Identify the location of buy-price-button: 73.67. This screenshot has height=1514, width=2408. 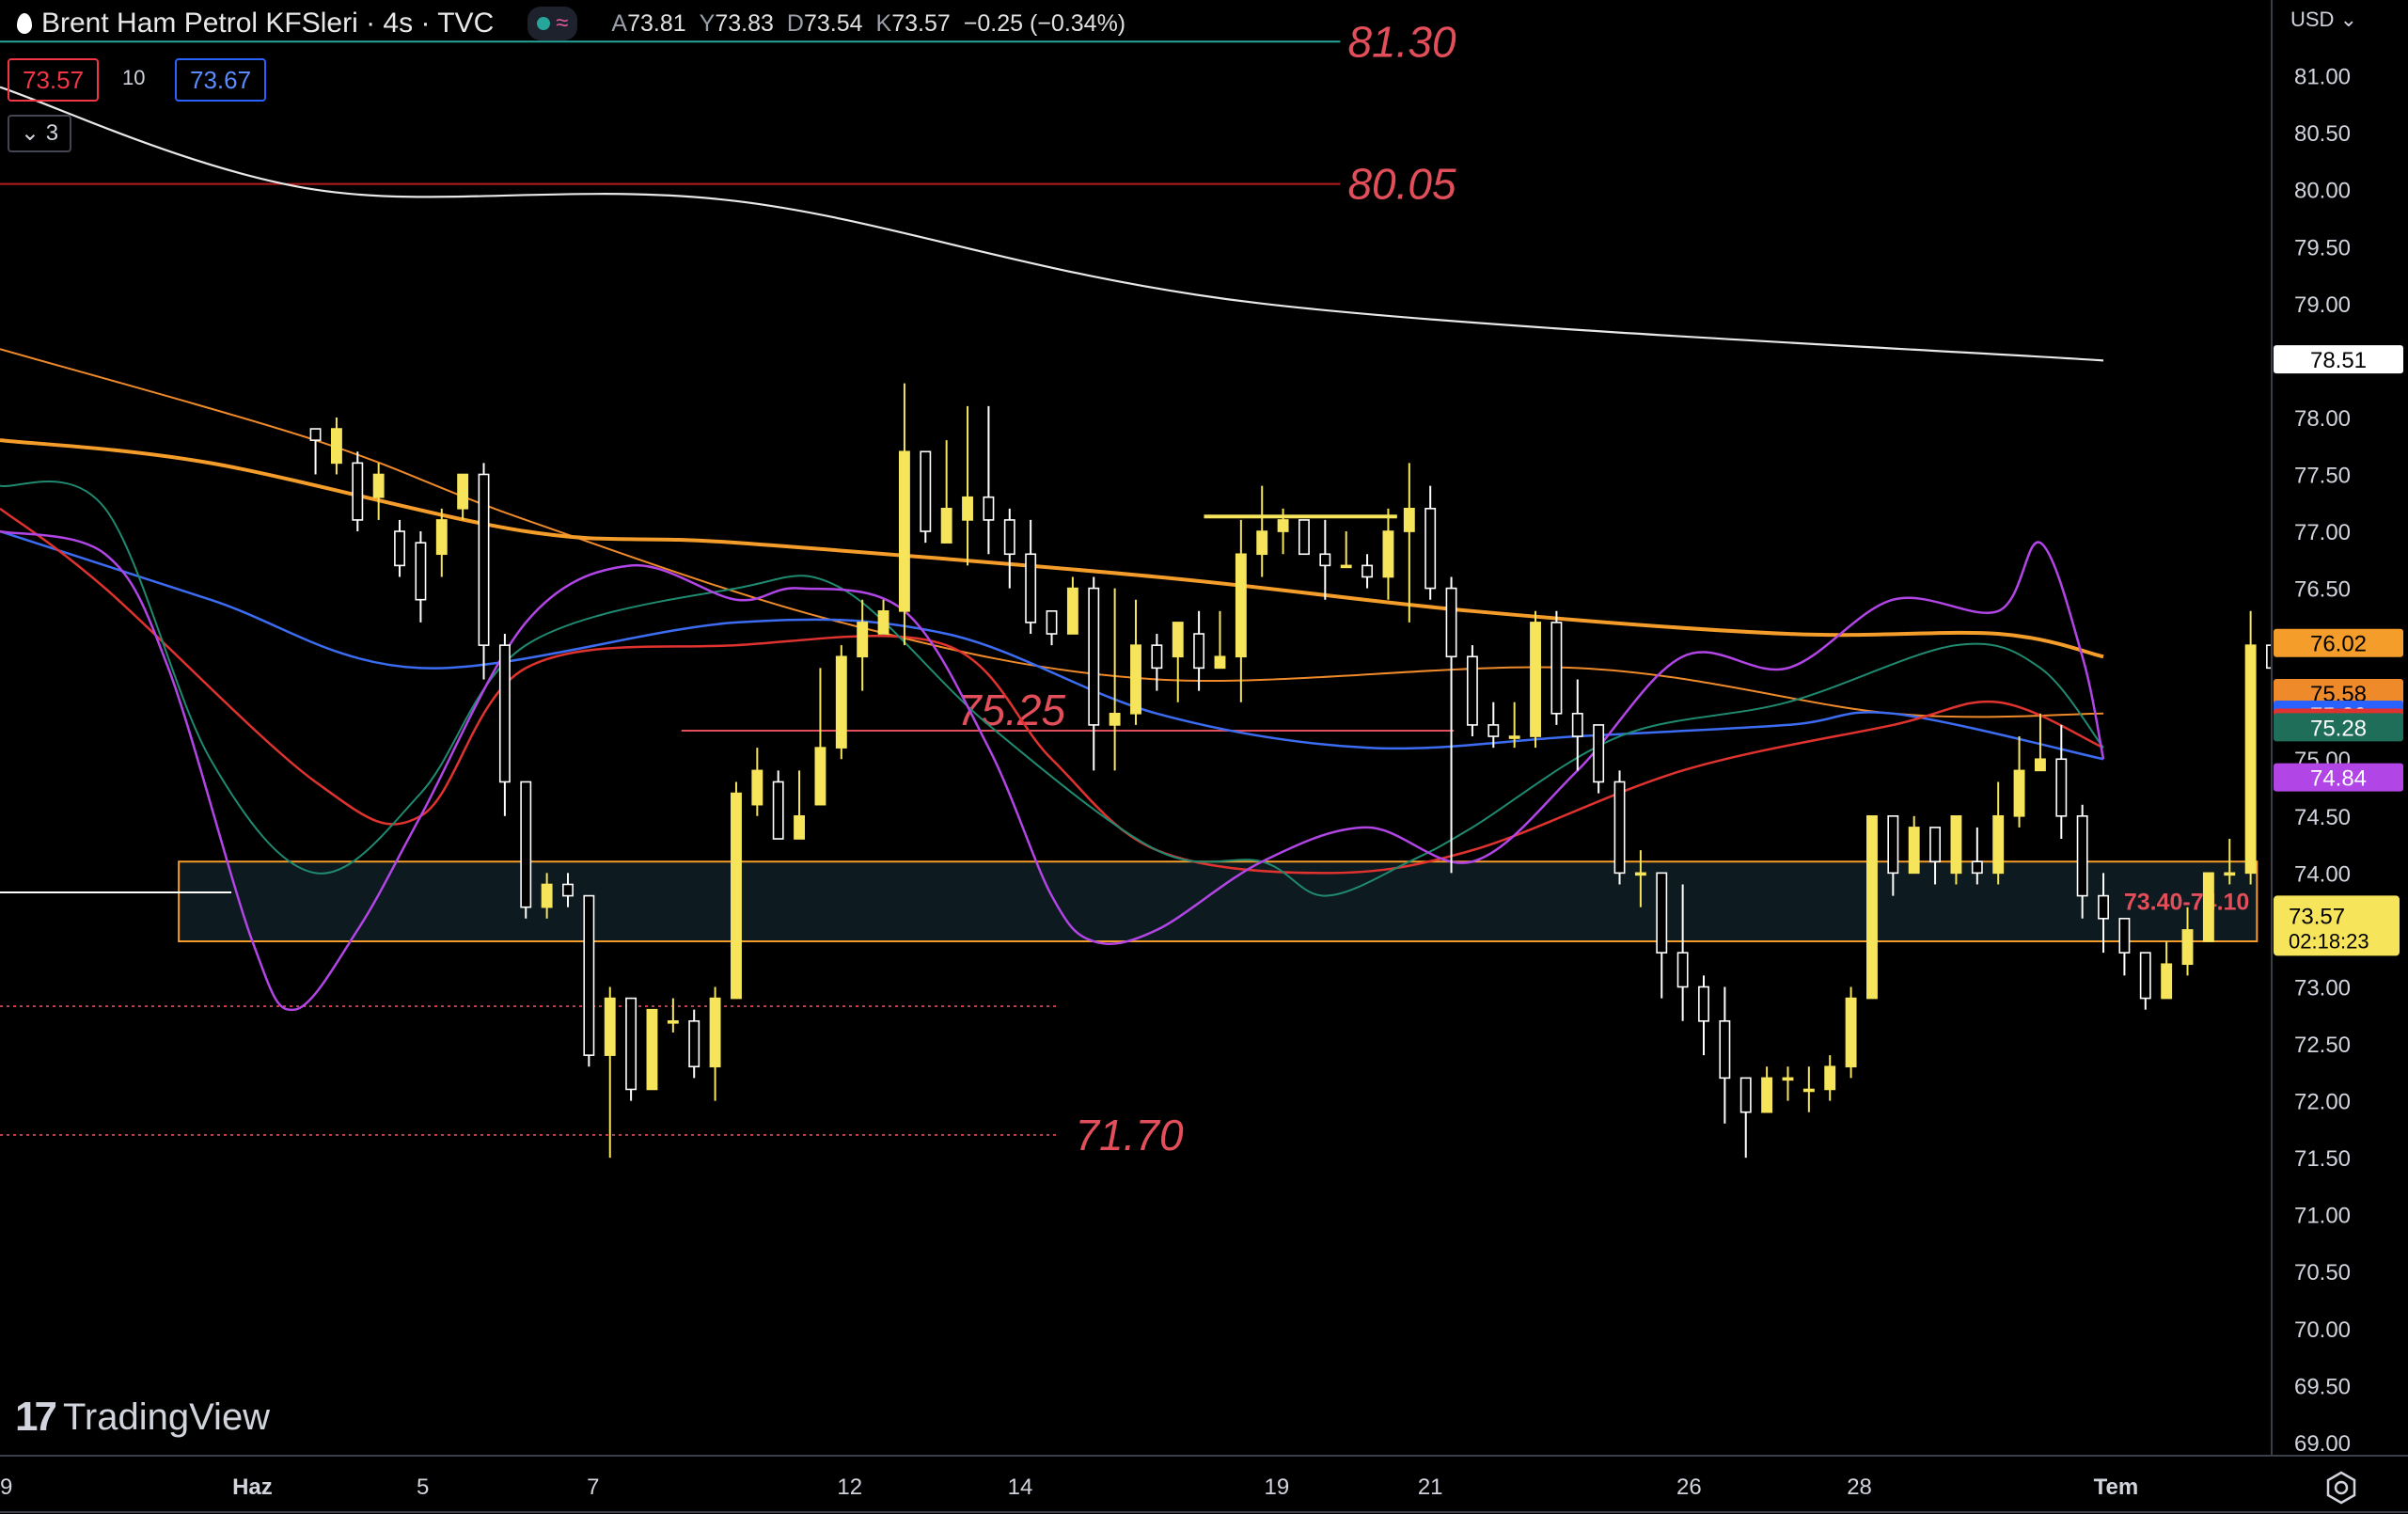
(221, 80).